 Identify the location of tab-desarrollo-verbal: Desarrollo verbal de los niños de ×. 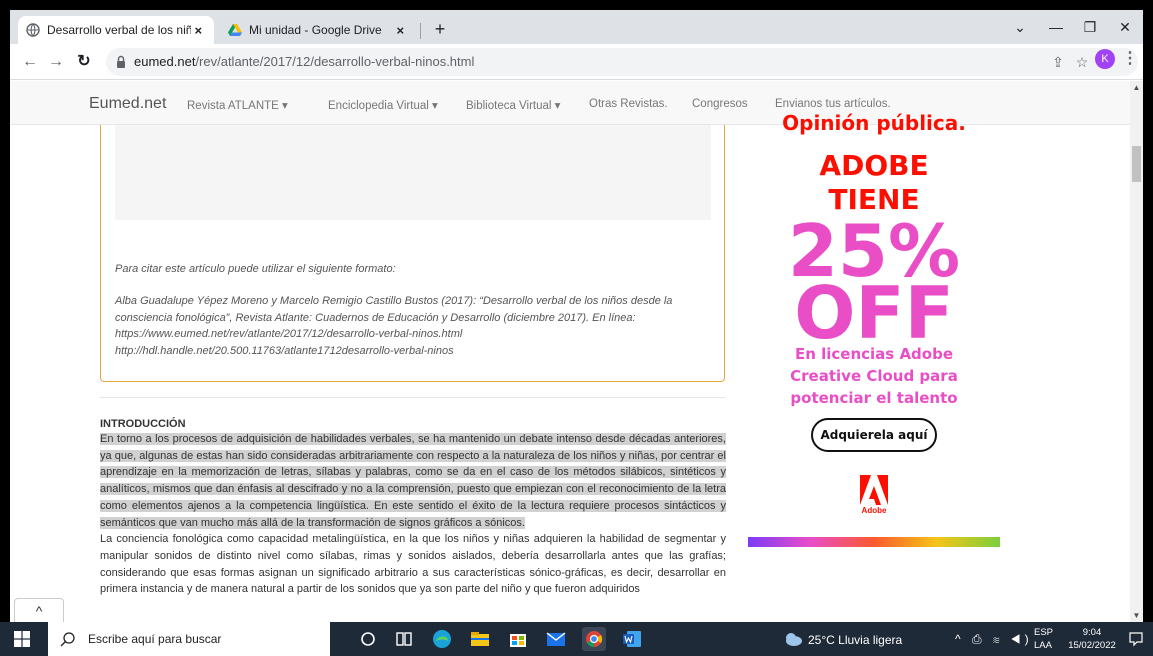
(116, 30).